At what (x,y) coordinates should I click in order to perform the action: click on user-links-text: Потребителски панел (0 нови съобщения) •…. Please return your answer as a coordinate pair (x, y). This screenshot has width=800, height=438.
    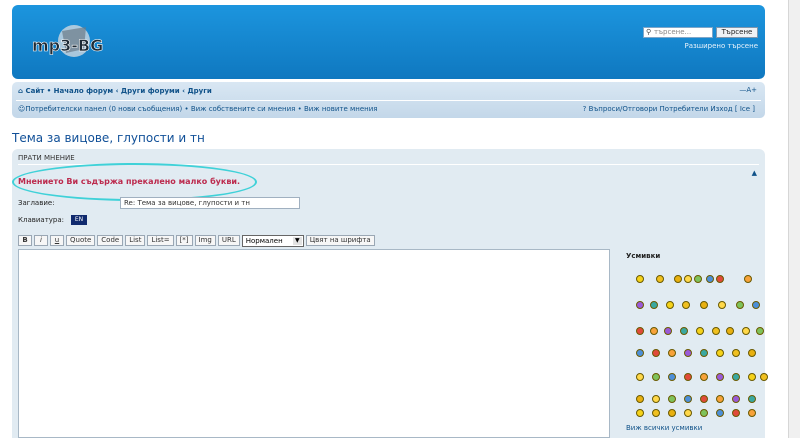
    Looking at the image, I should click on (201, 109).